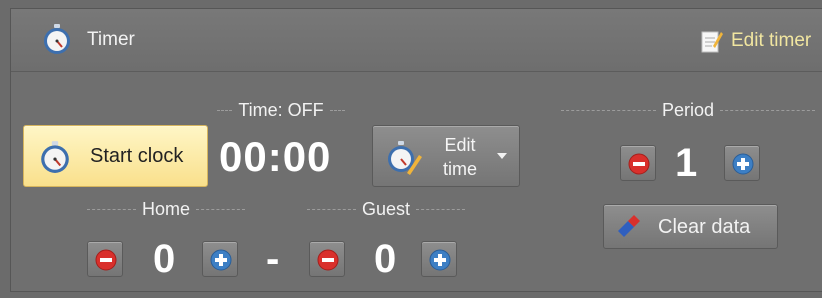 This screenshot has height=298, width=822. I want to click on clear-data-button: Clear data, so click(690, 226).